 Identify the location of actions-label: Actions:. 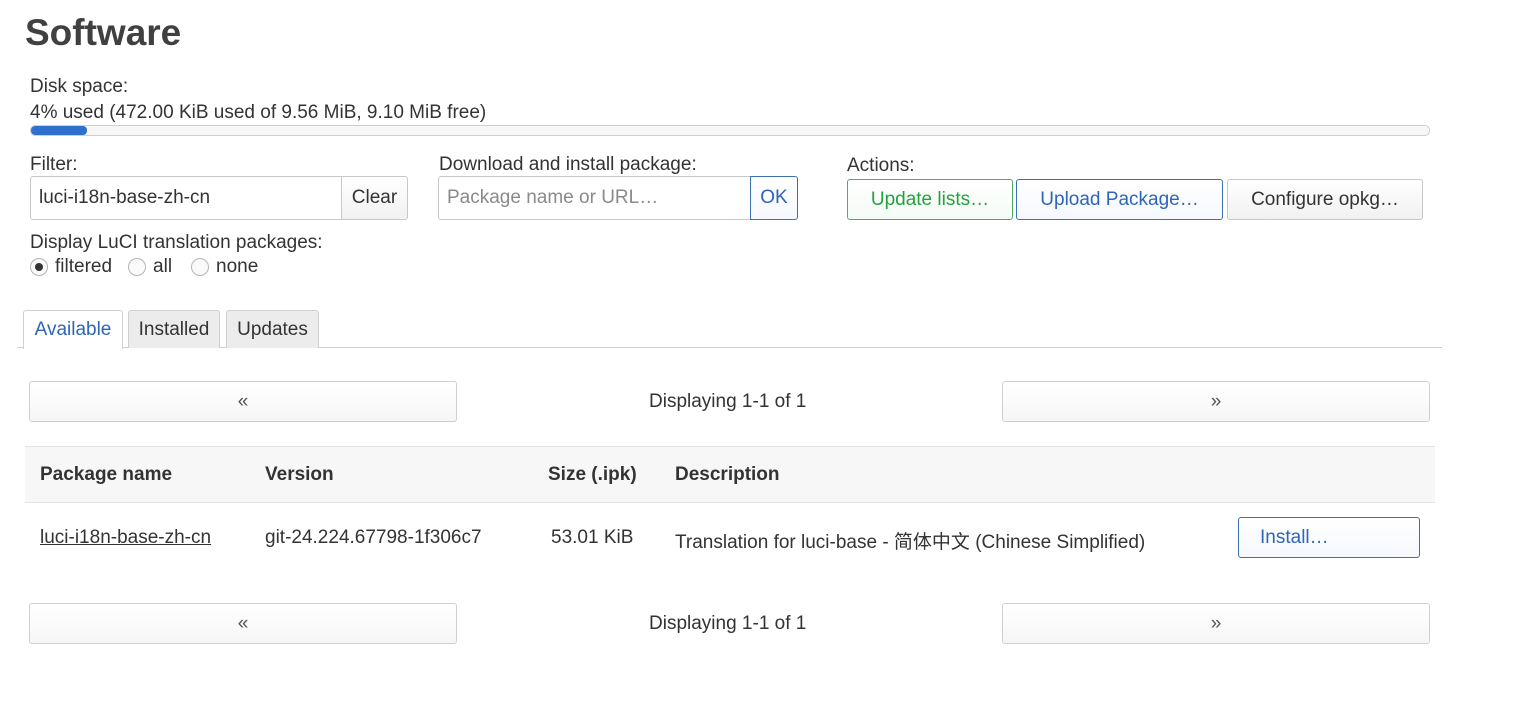
(881, 165).